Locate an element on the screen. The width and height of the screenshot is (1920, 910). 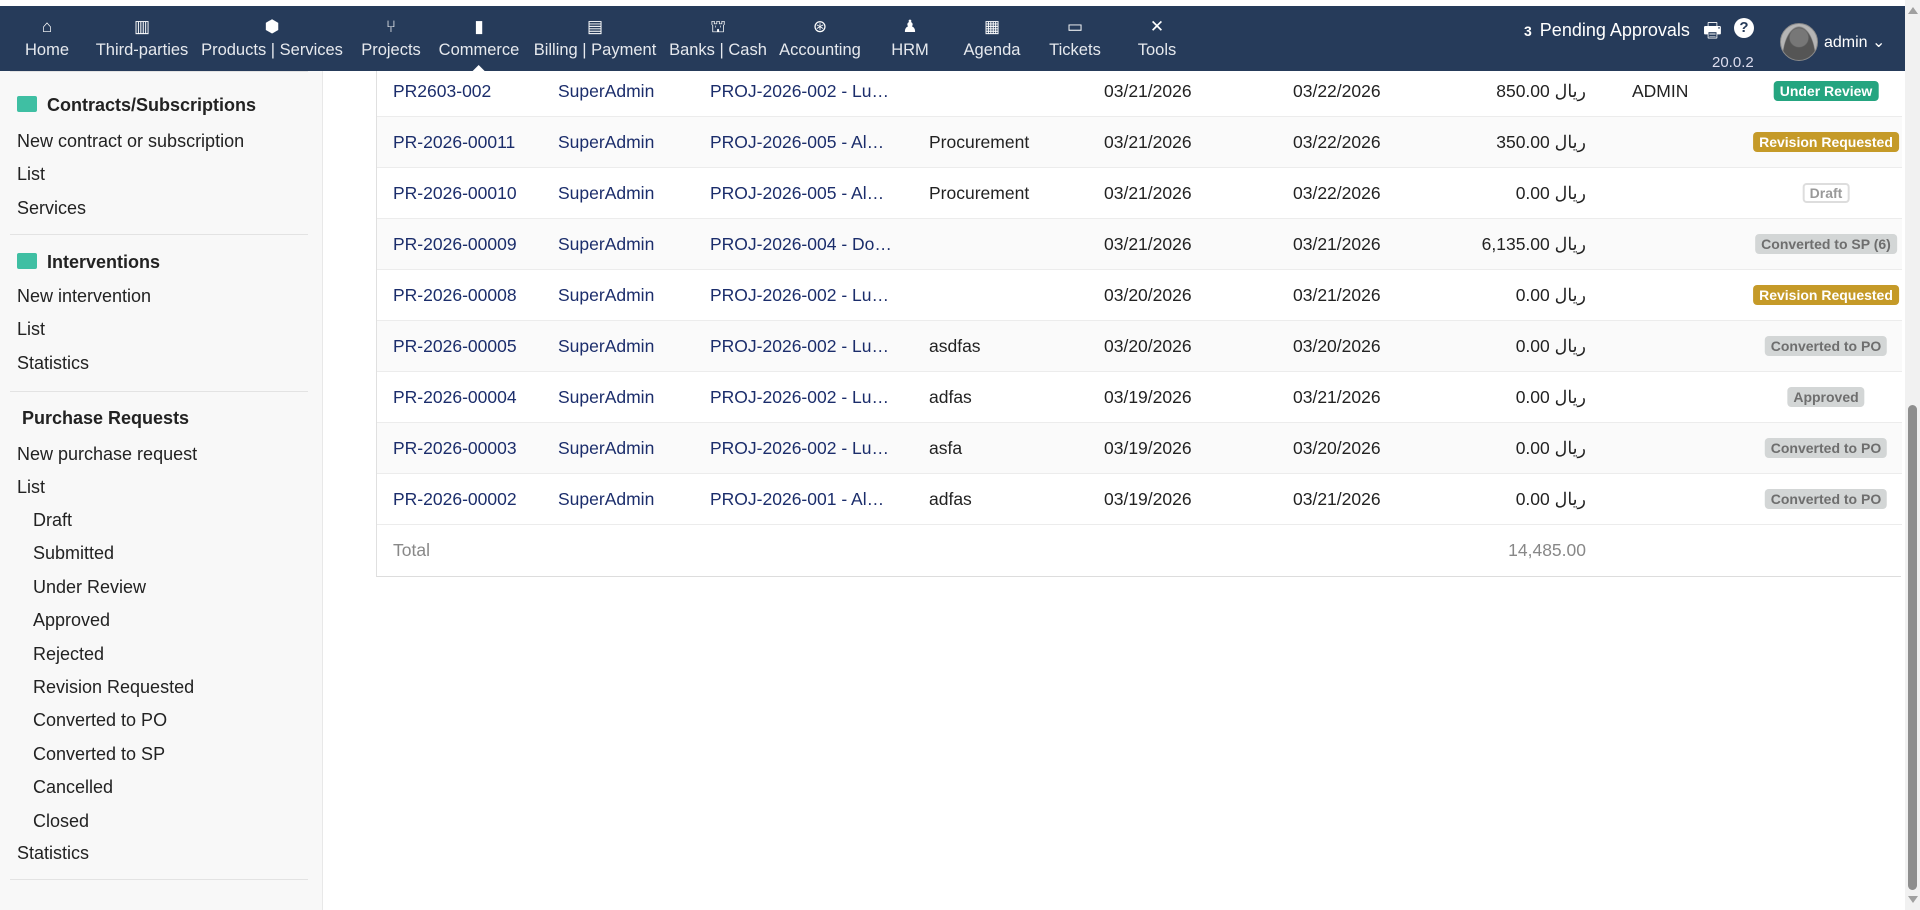
user-menu: admin ⌄ is located at coordinates (1854, 42).